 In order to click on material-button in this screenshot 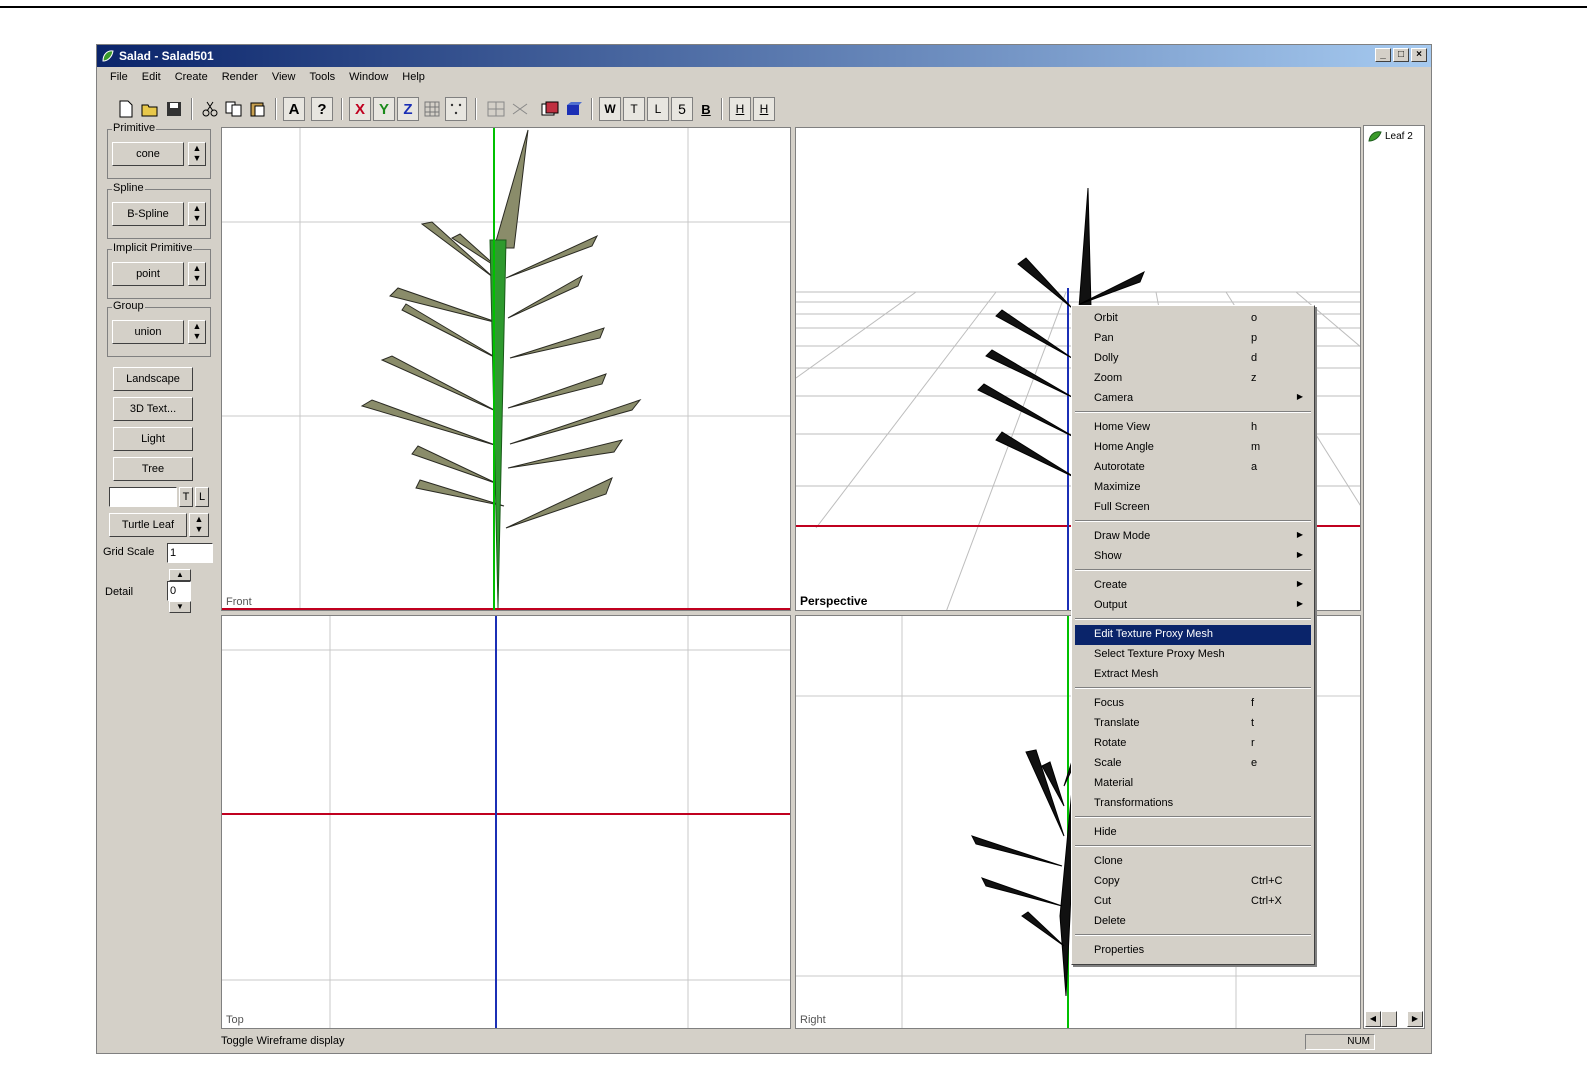, I will do `click(574, 109)`.